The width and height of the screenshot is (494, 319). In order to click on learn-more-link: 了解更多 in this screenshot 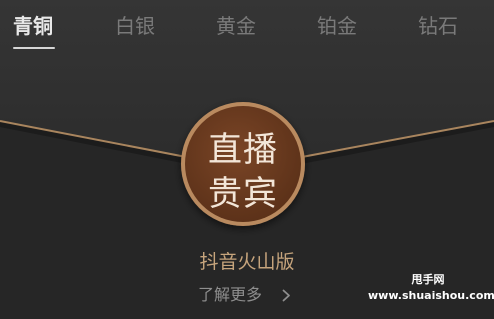, I will do `click(230, 295)`.